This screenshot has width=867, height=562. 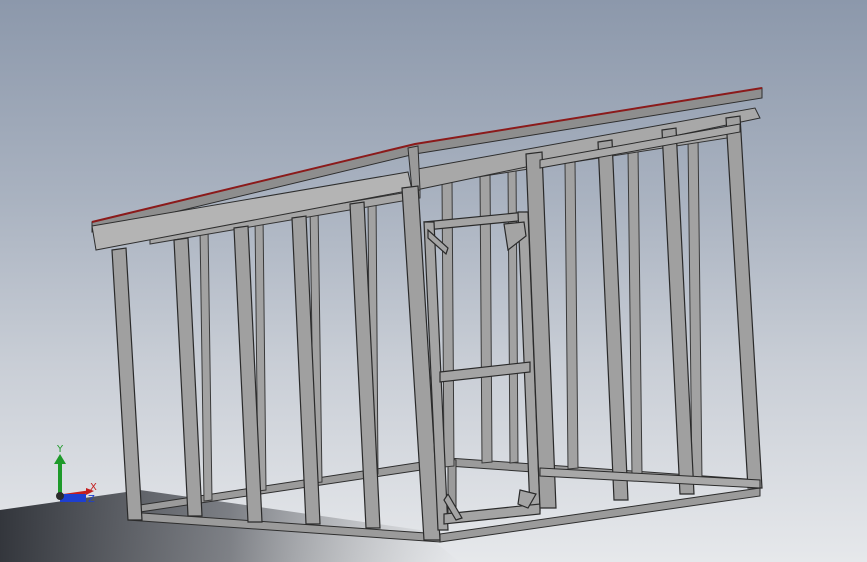 I want to click on x-axis-label: X, so click(x=93, y=487).